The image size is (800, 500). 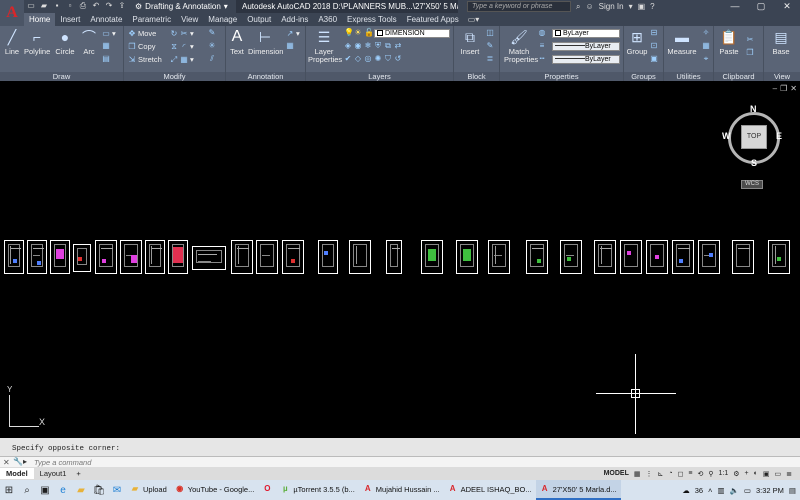 What do you see at coordinates (151, 19) in the screenshot?
I see `tab-parametric: Parametric` at bounding box center [151, 19].